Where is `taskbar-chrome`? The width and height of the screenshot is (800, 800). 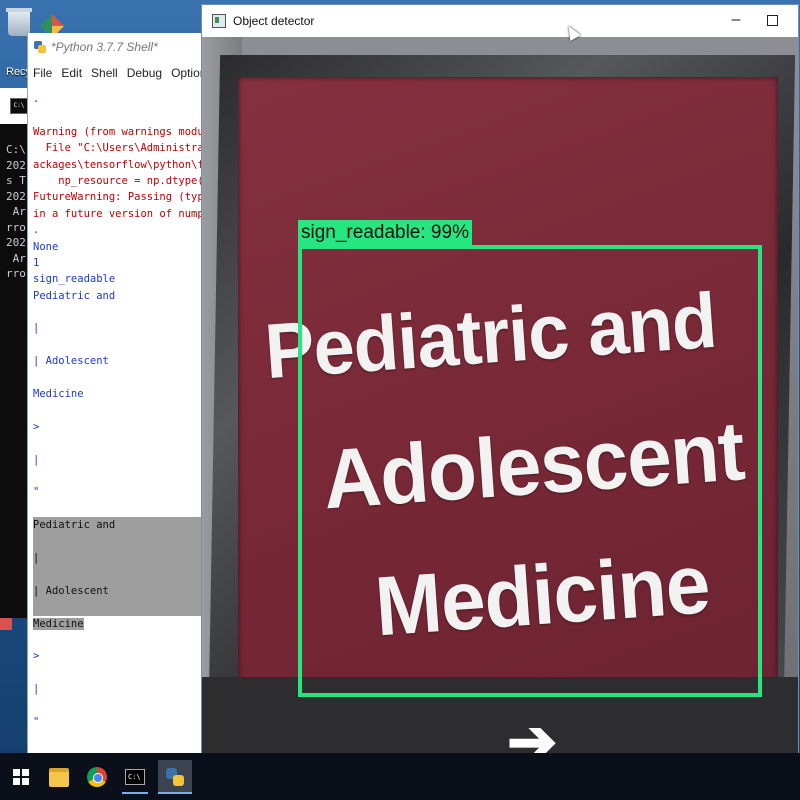 taskbar-chrome is located at coordinates (97, 777).